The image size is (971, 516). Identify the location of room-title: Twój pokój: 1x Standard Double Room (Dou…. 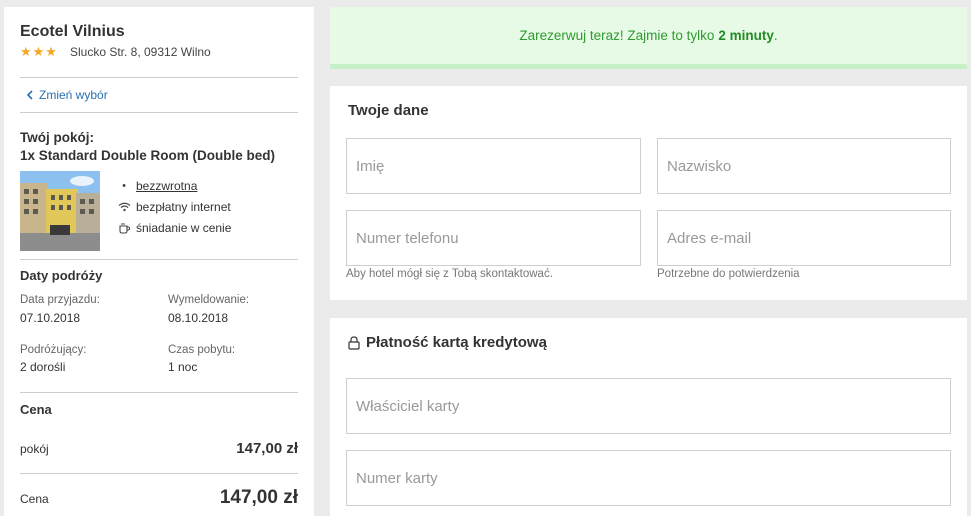
(147, 147).